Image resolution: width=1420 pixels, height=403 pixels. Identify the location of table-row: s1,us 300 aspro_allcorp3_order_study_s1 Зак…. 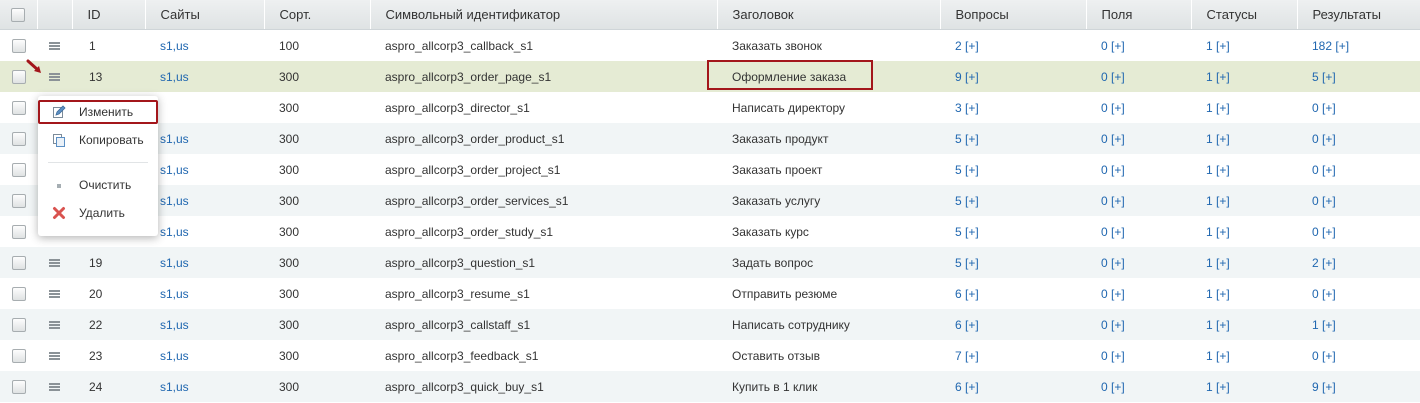
(710, 231).